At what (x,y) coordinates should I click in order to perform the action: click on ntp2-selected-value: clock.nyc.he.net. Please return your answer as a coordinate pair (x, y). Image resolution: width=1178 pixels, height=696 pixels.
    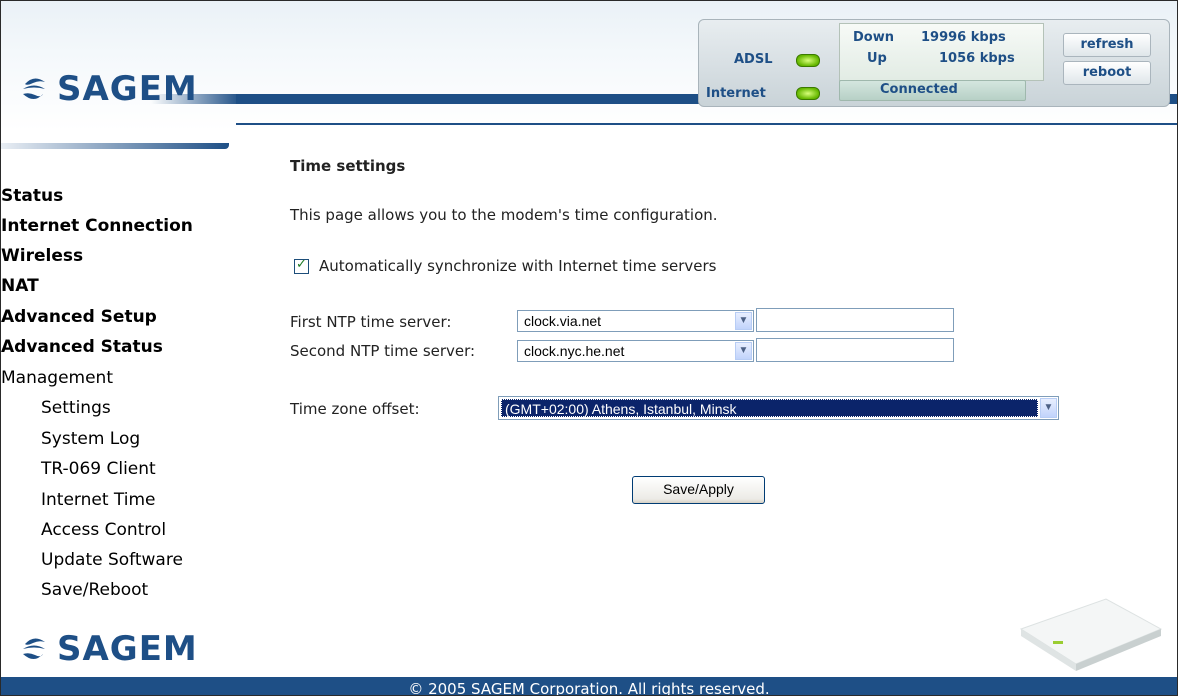
    Looking at the image, I should click on (574, 351).